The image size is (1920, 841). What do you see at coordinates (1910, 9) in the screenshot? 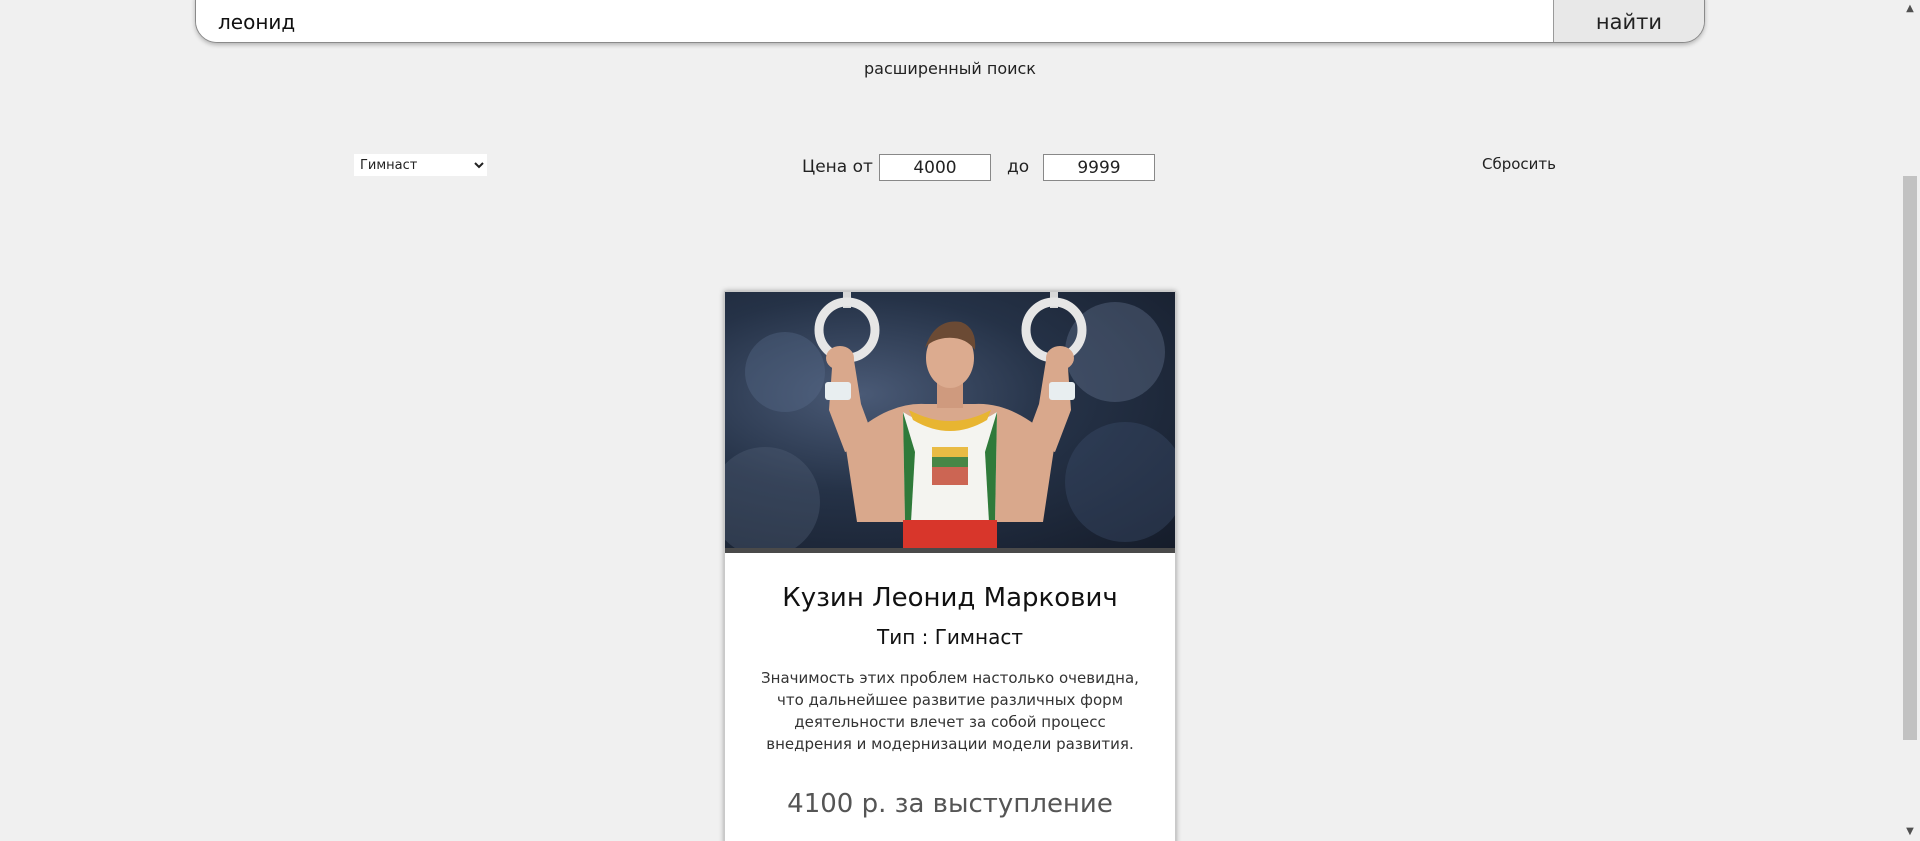
I see `scroll-up-icon: ▲` at bounding box center [1910, 9].